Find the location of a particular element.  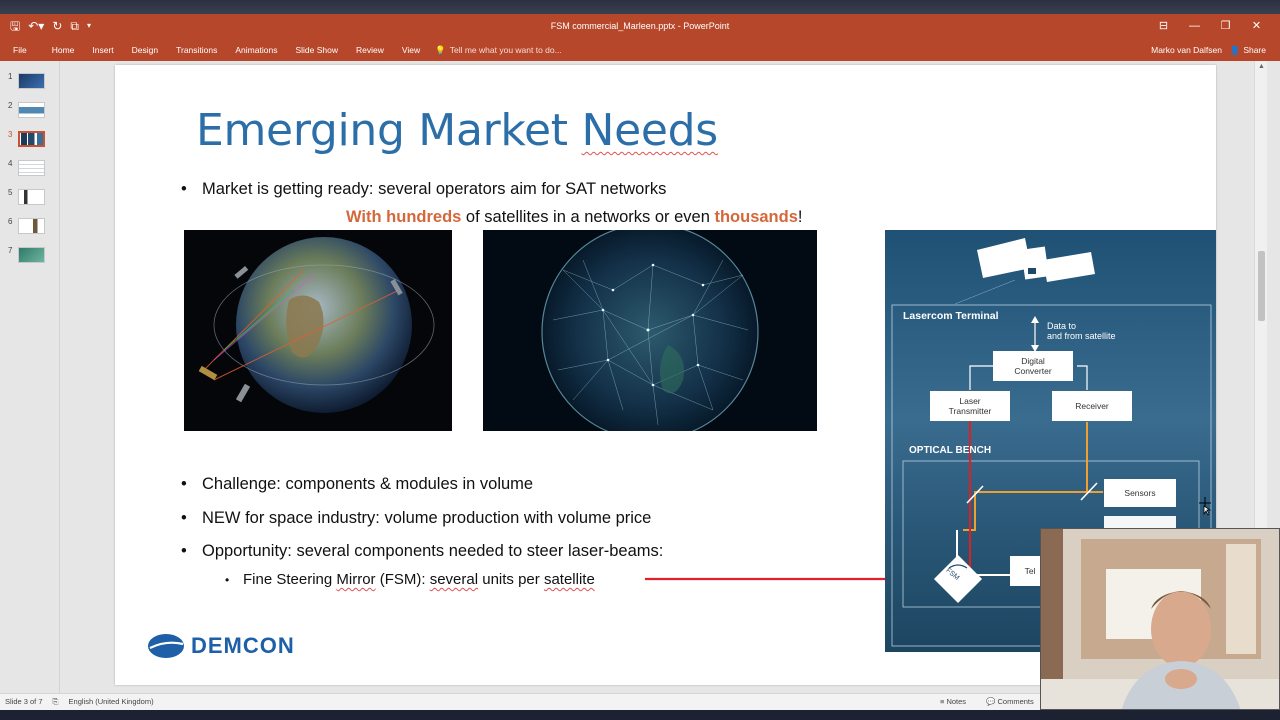

box-label-line1: Digital is located at coordinates (1033, 361).